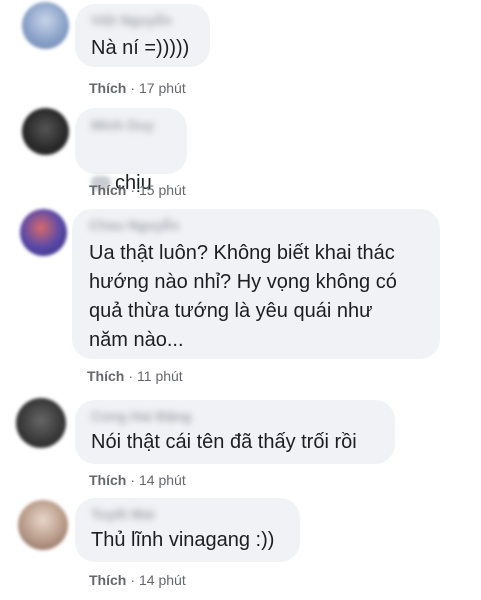  Describe the element at coordinates (183, 540) in the screenshot. I see `comment-text: Thủ lĩnh vinagang :))` at that location.